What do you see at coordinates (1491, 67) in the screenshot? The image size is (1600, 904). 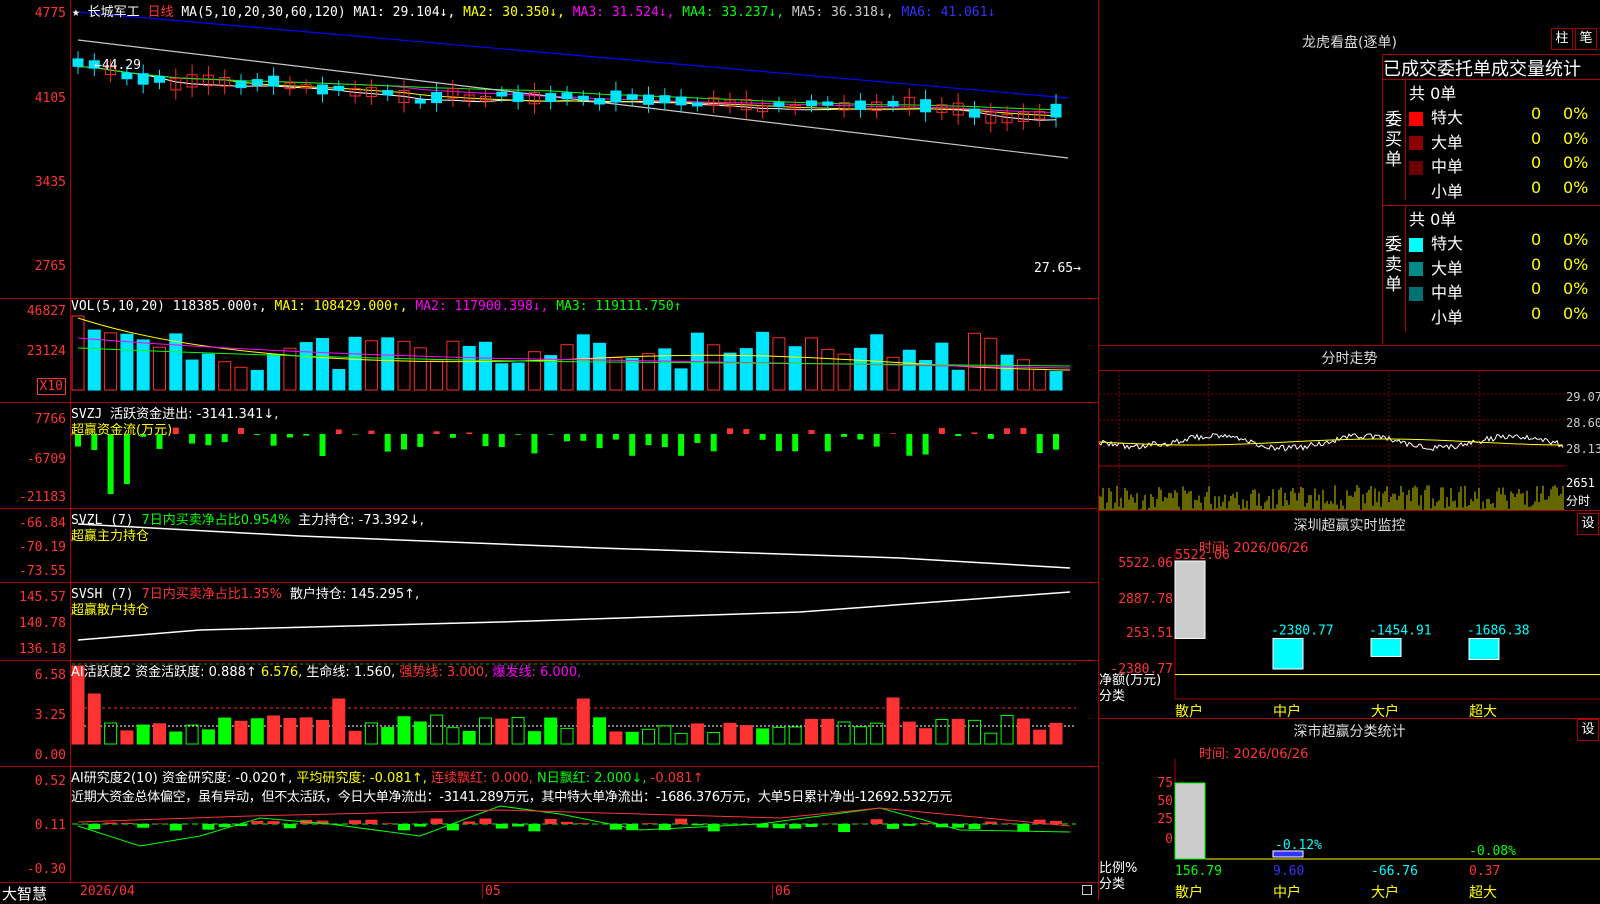 I see `stat-title: 已成交委托单成交量统计` at bounding box center [1491, 67].